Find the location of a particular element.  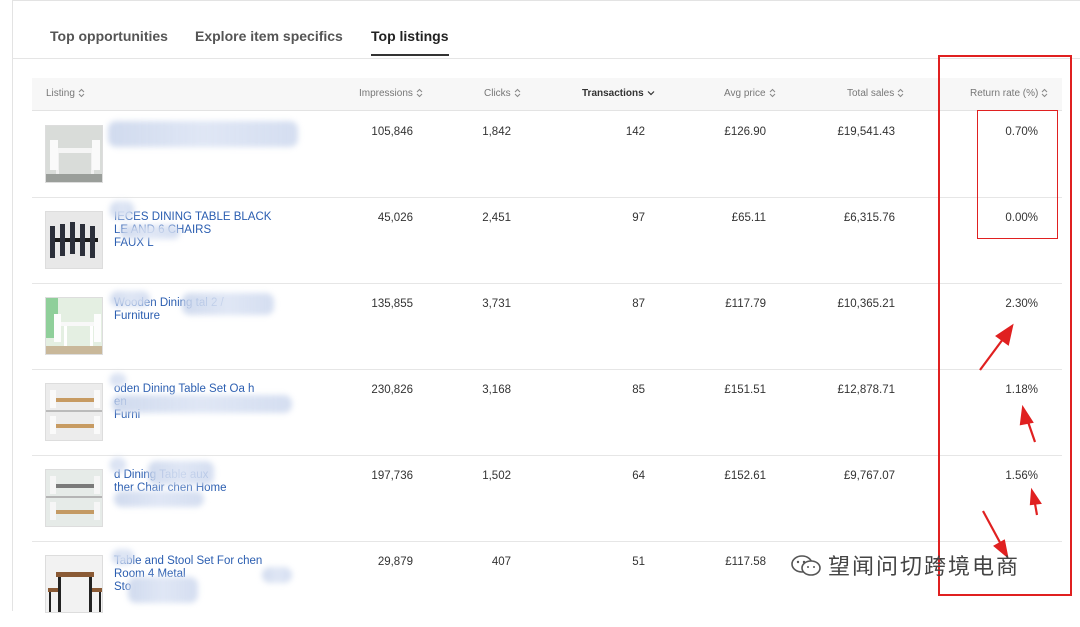

annotation-arrows is located at coordinates (1010, 441).